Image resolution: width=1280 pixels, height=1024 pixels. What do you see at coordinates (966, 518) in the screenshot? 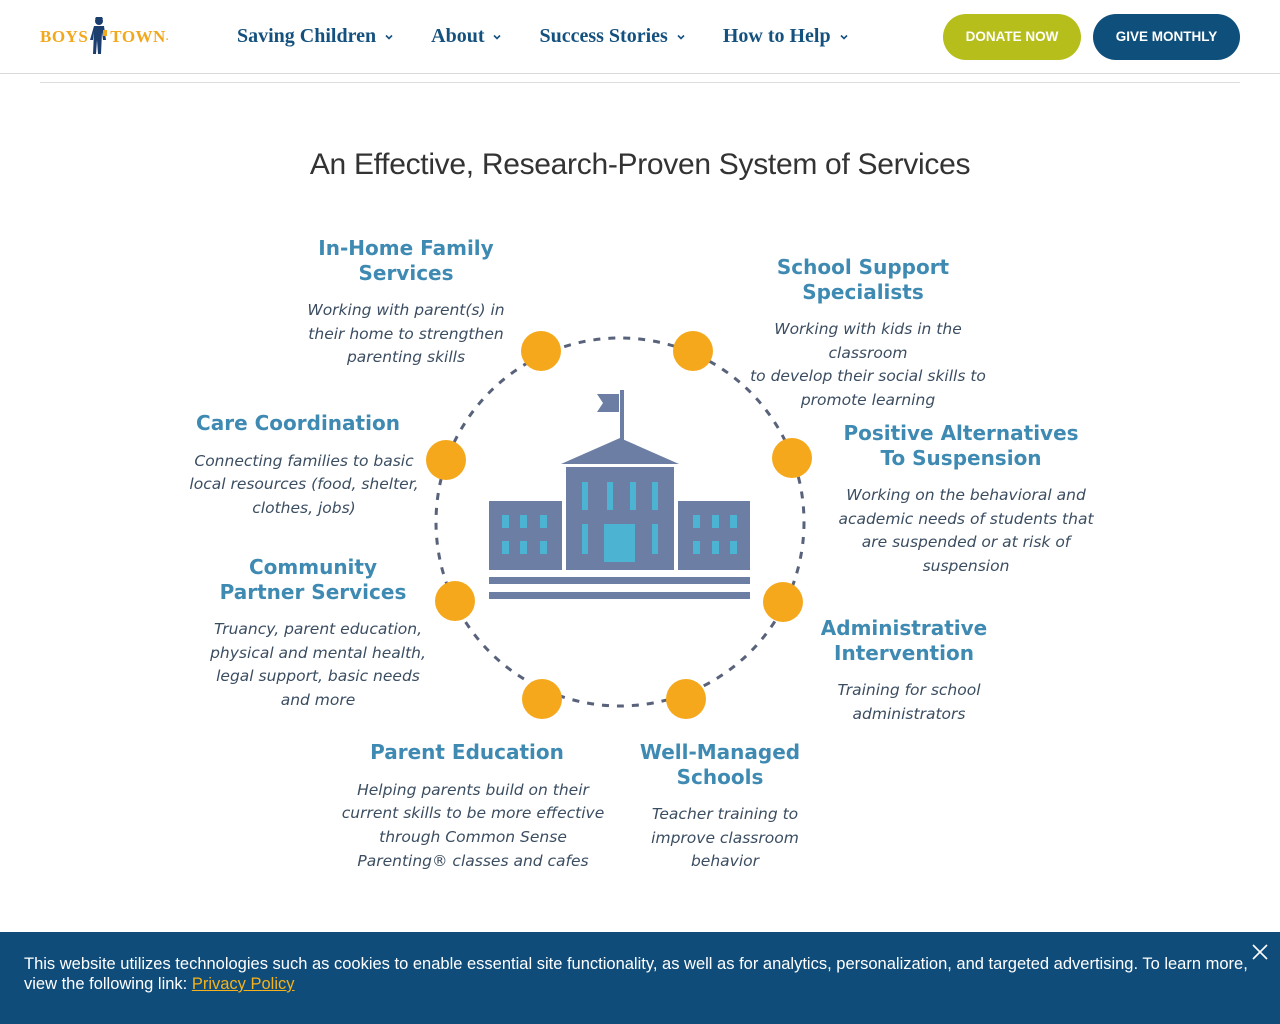
I see `service-desc-line: academic needs of students that` at bounding box center [966, 518].